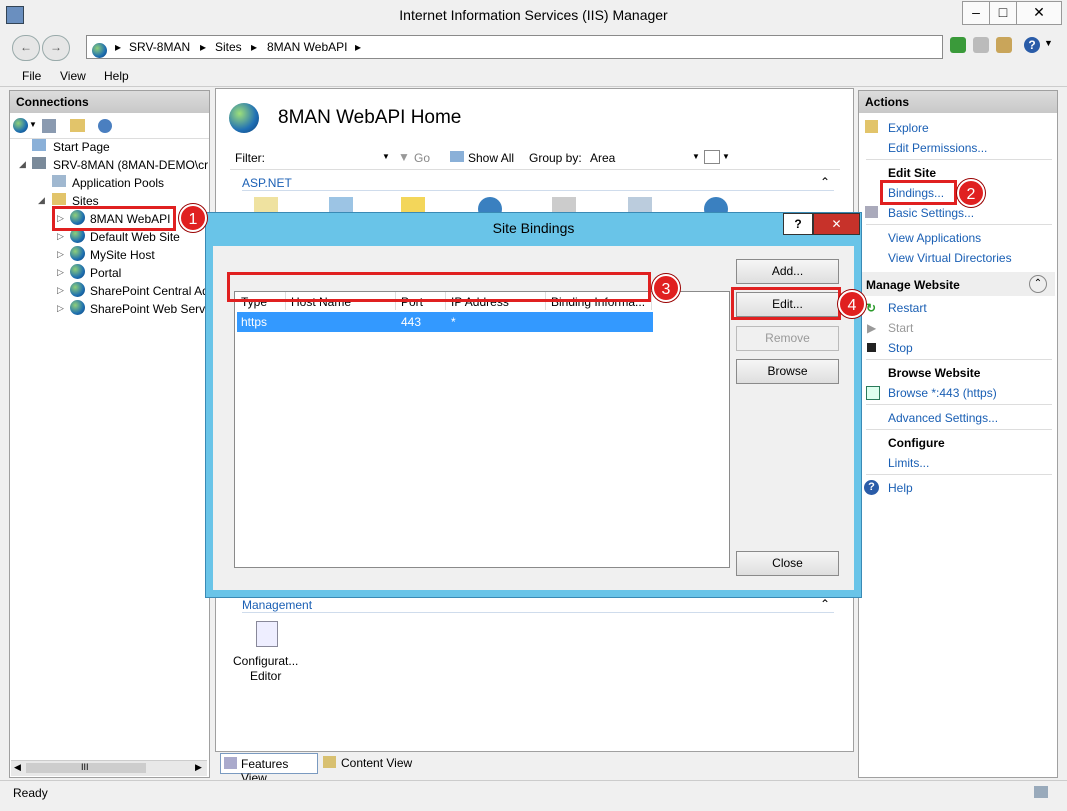 Image resolution: width=1067 pixels, height=811 pixels. I want to click on maximize-button: □, so click(1003, 13).